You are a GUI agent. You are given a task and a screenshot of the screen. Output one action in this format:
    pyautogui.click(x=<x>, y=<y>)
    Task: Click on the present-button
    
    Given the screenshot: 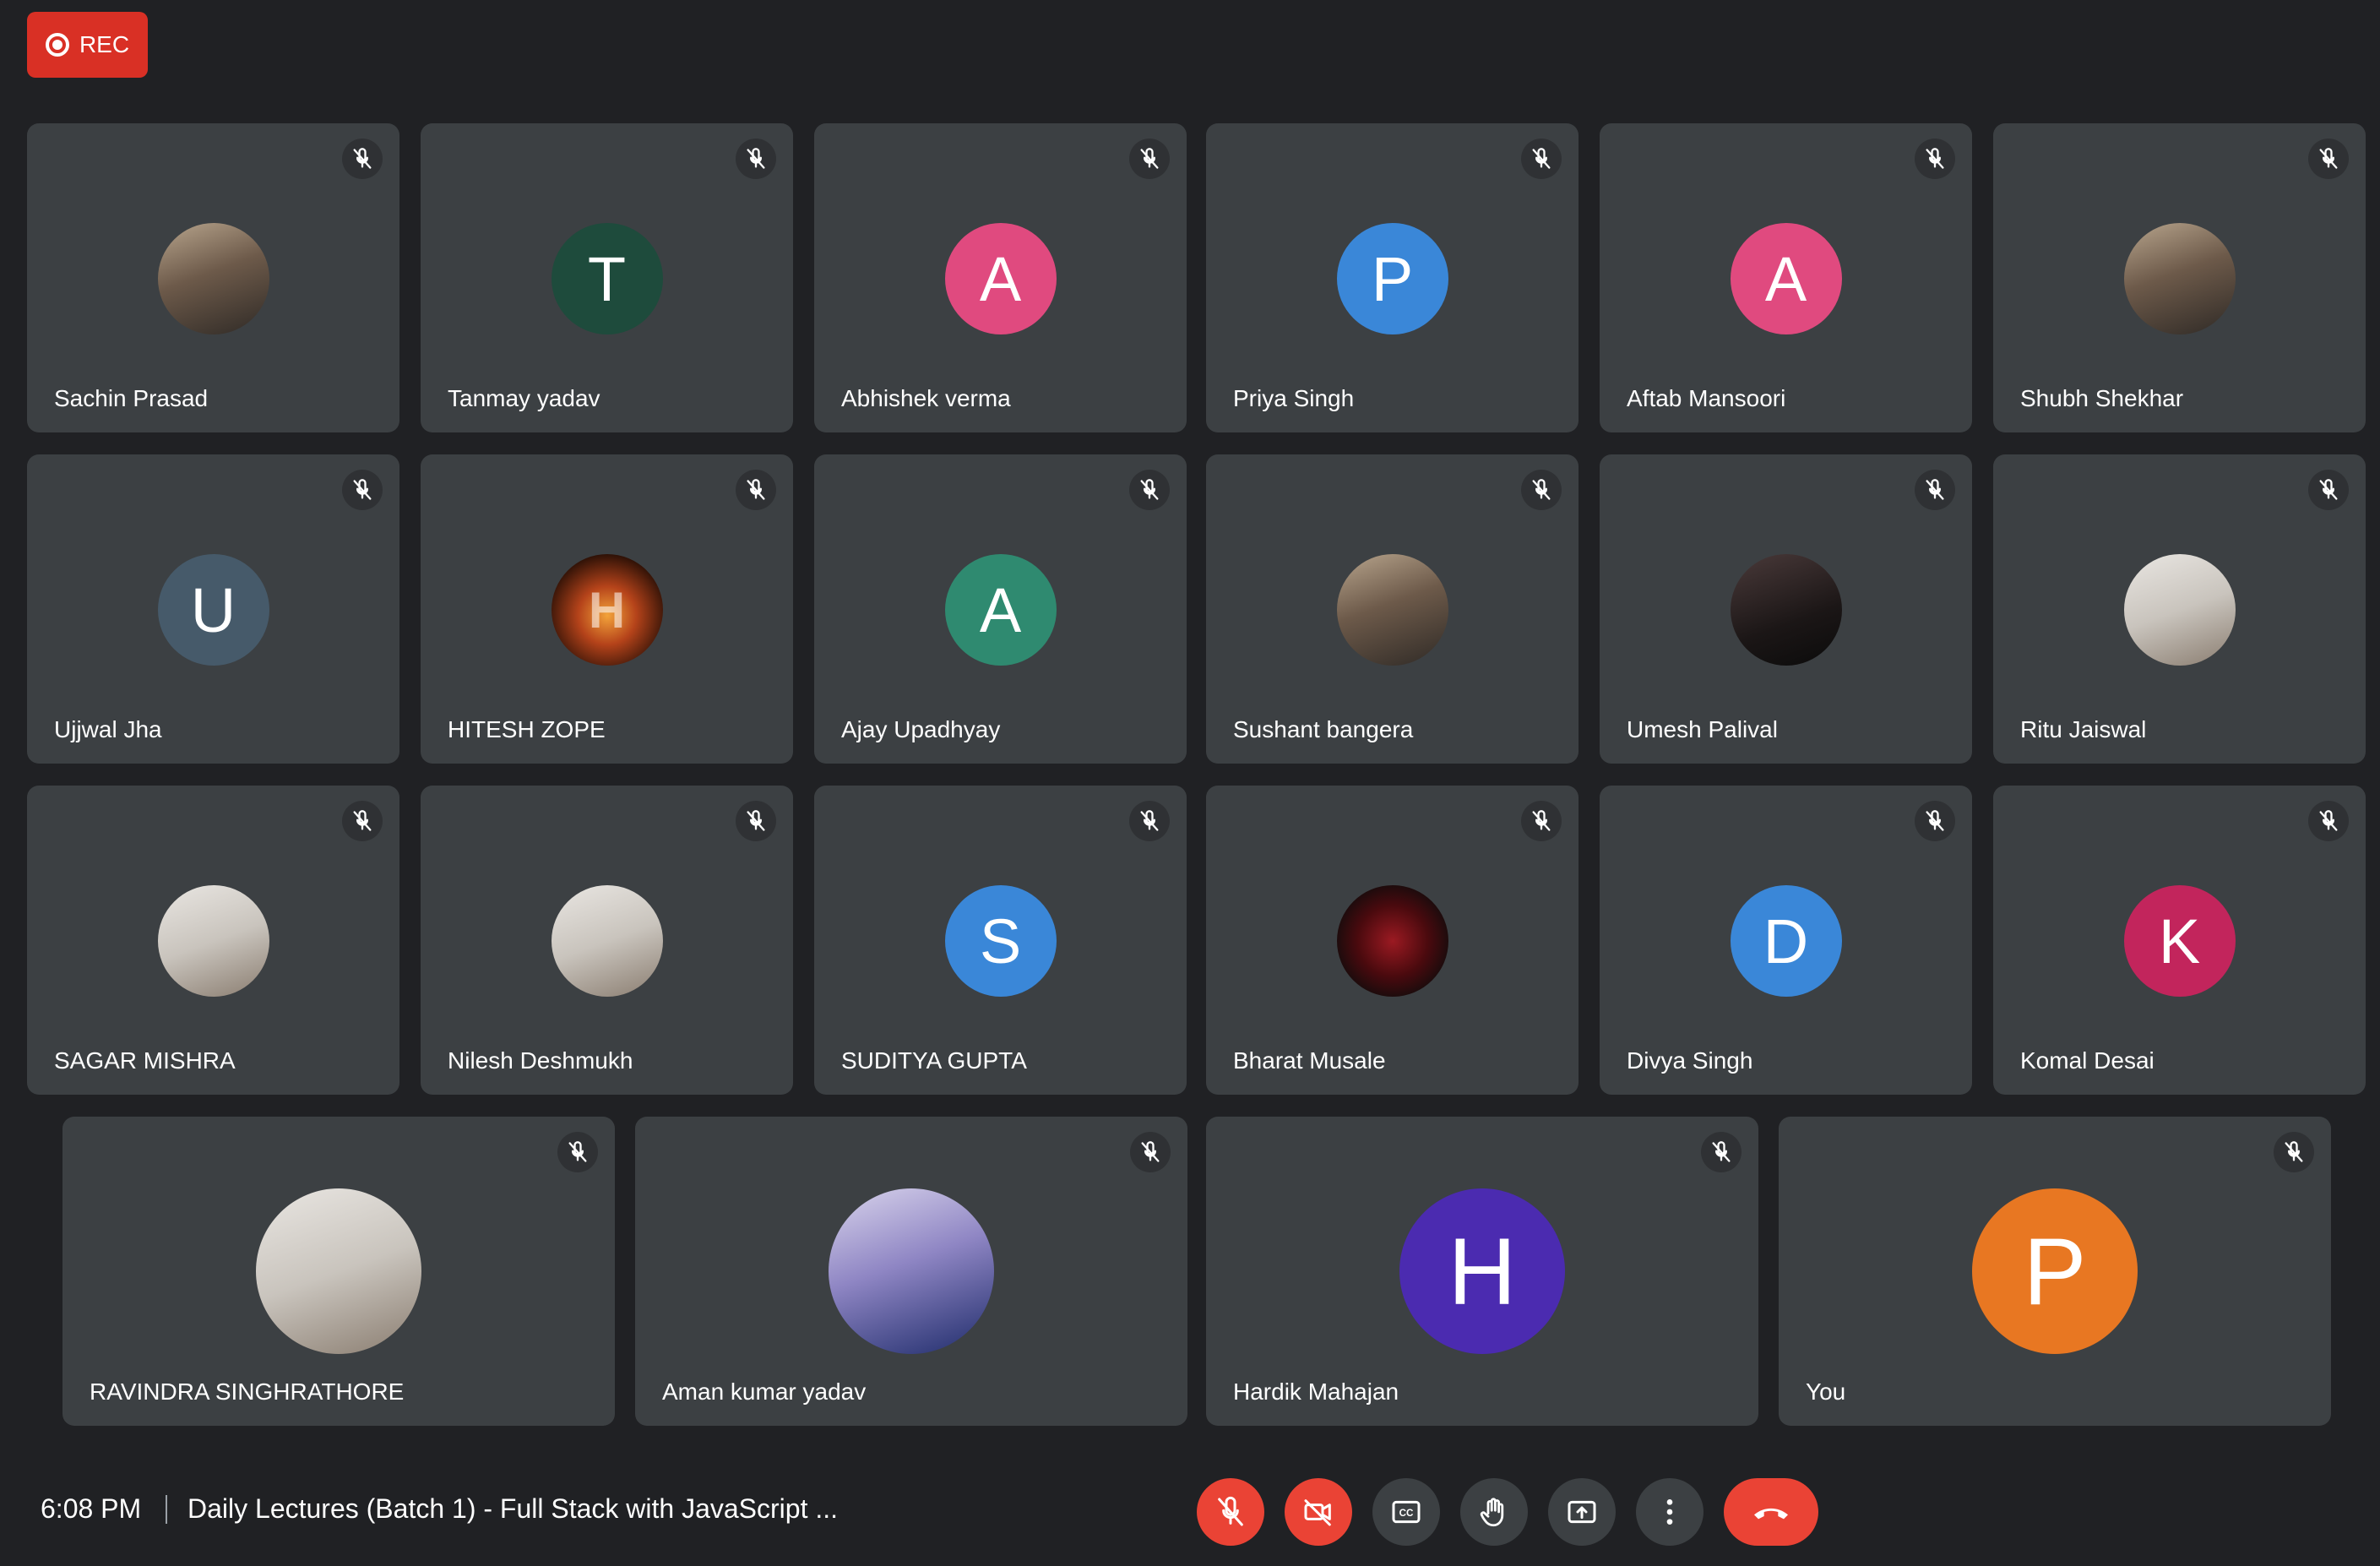 What is the action you would take?
    pyautogui.click(x=1582, y=1512)
    